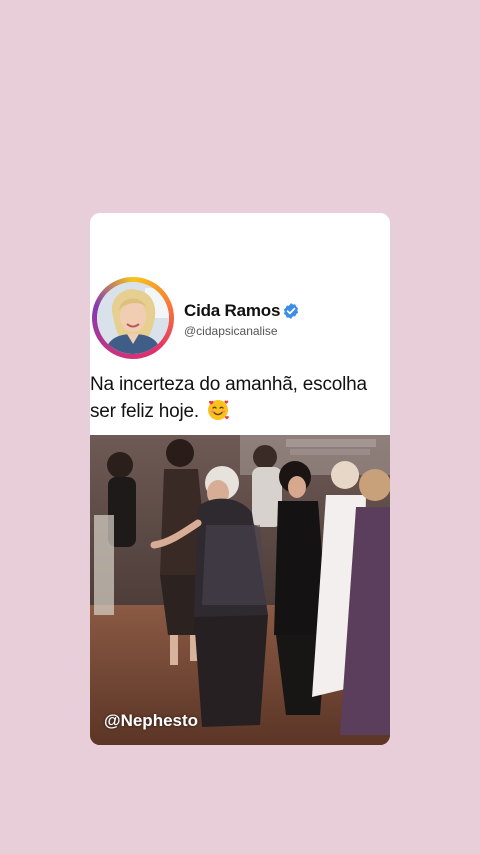 This screenshot has height=854, width=480. Describe the element at coordinates (232, 311) in the screenshot. I see `author-name: Cida Ramos` at that location.